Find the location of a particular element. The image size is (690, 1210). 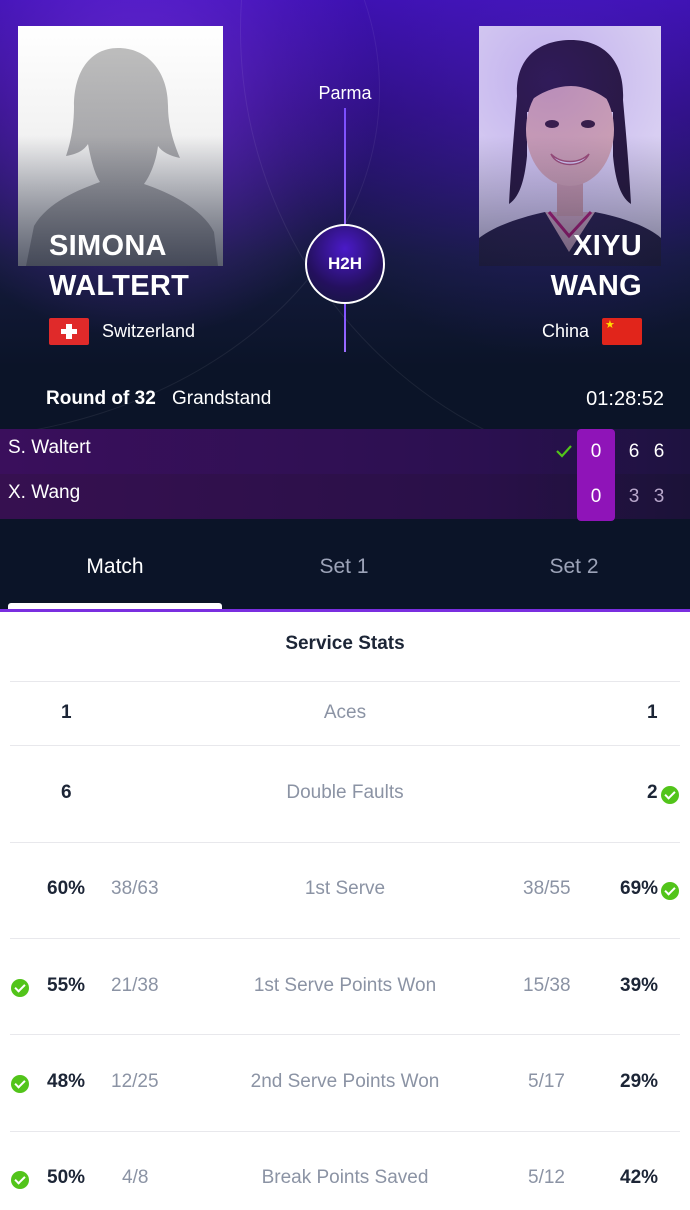

stat-row-break-points-saved: 50% 4/8 Break Points Saved 5/12 42% is located at coordinates (345, 1187).